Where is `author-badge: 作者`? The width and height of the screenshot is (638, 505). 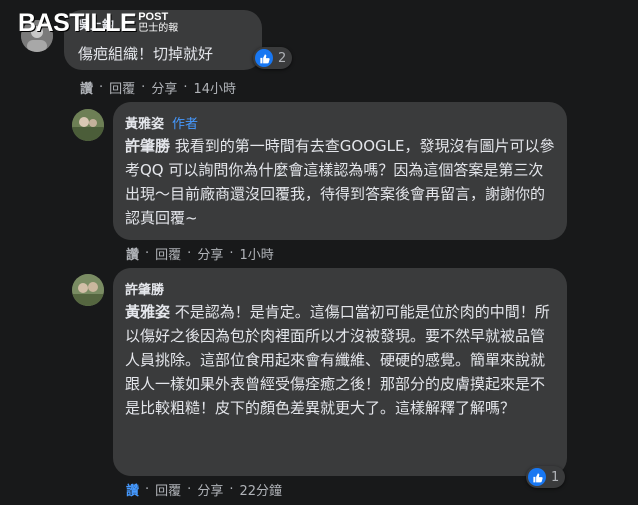 author-badge: 作者 is located at coordinates (185, 124).